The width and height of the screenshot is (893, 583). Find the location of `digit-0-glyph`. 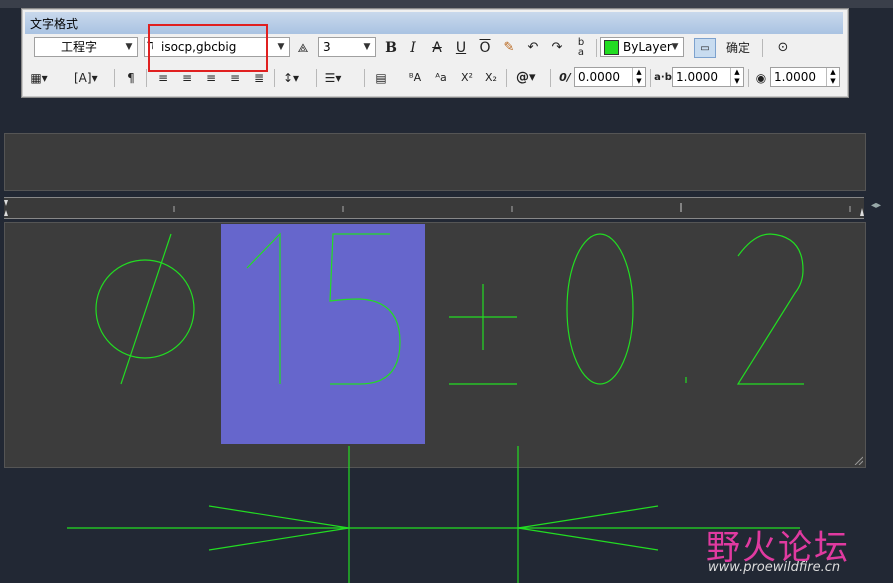

digit-0-glyph is located at coordinates (600, 309).